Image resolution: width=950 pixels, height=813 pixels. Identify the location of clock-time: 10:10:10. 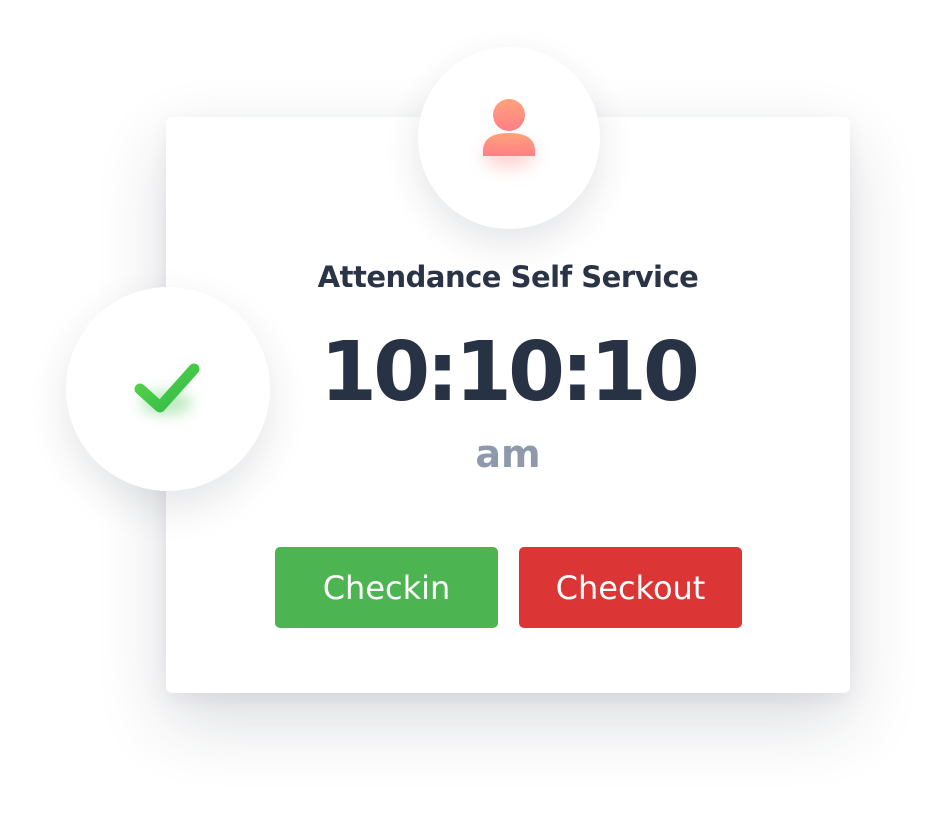
(510, 372).